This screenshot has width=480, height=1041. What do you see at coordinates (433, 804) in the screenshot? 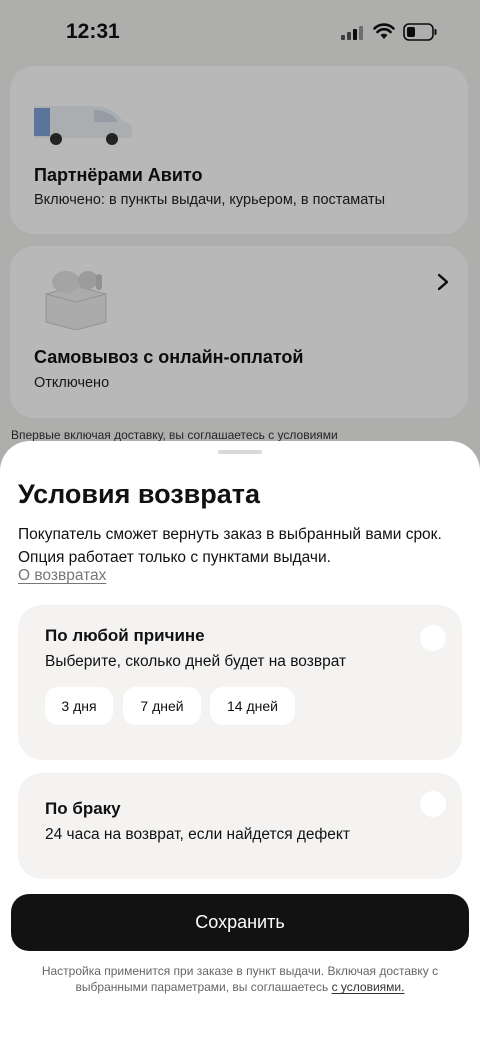
I see `option-defect-radio` at bounding box center [433, 804].